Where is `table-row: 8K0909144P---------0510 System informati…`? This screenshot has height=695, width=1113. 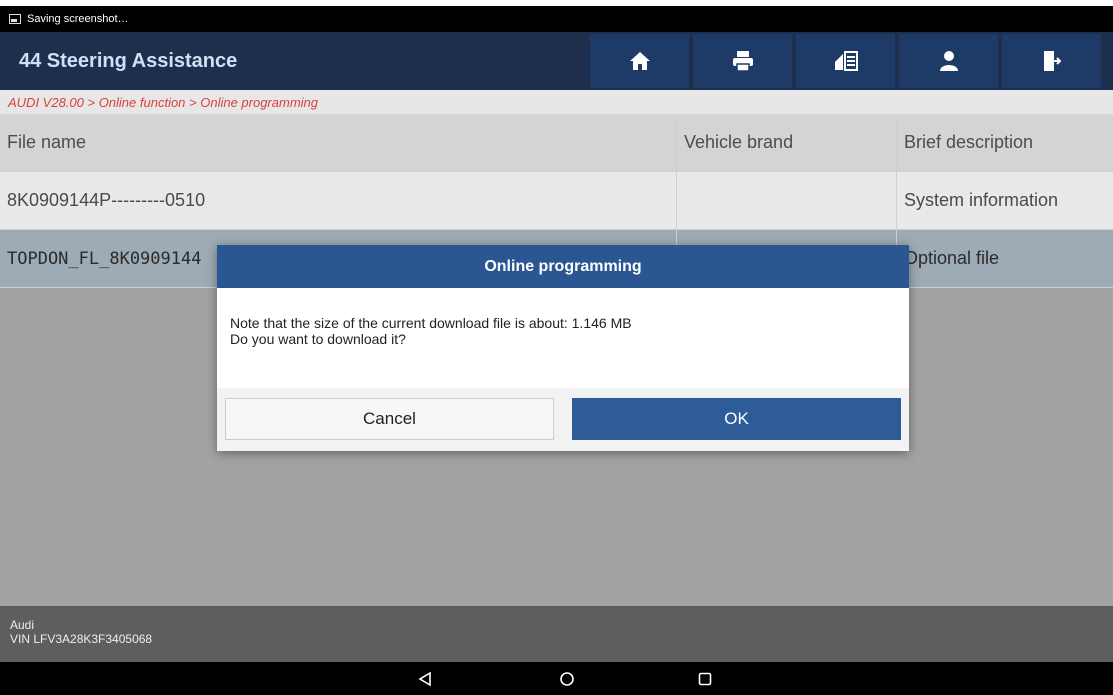 table-row: 8K0909144P---------0510 System informati… is located at coordinates (556, 201).